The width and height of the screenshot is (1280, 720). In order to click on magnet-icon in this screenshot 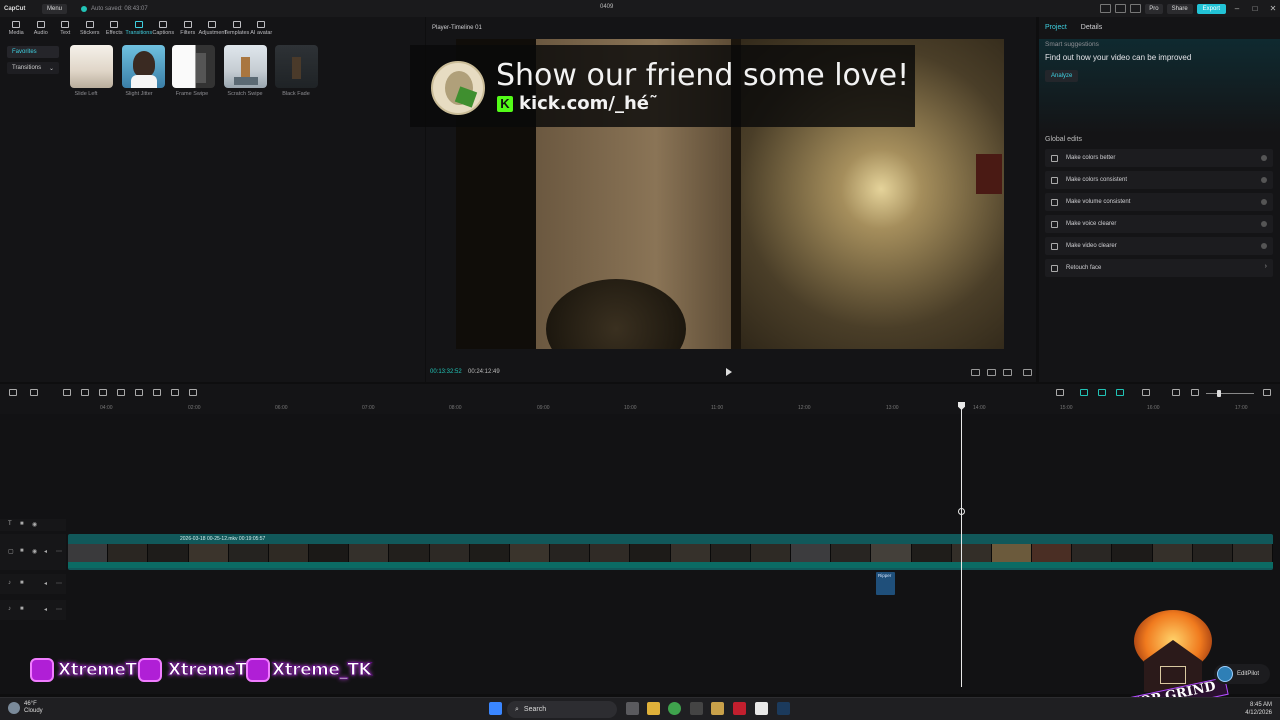, I will do `click(1102, 392)`.